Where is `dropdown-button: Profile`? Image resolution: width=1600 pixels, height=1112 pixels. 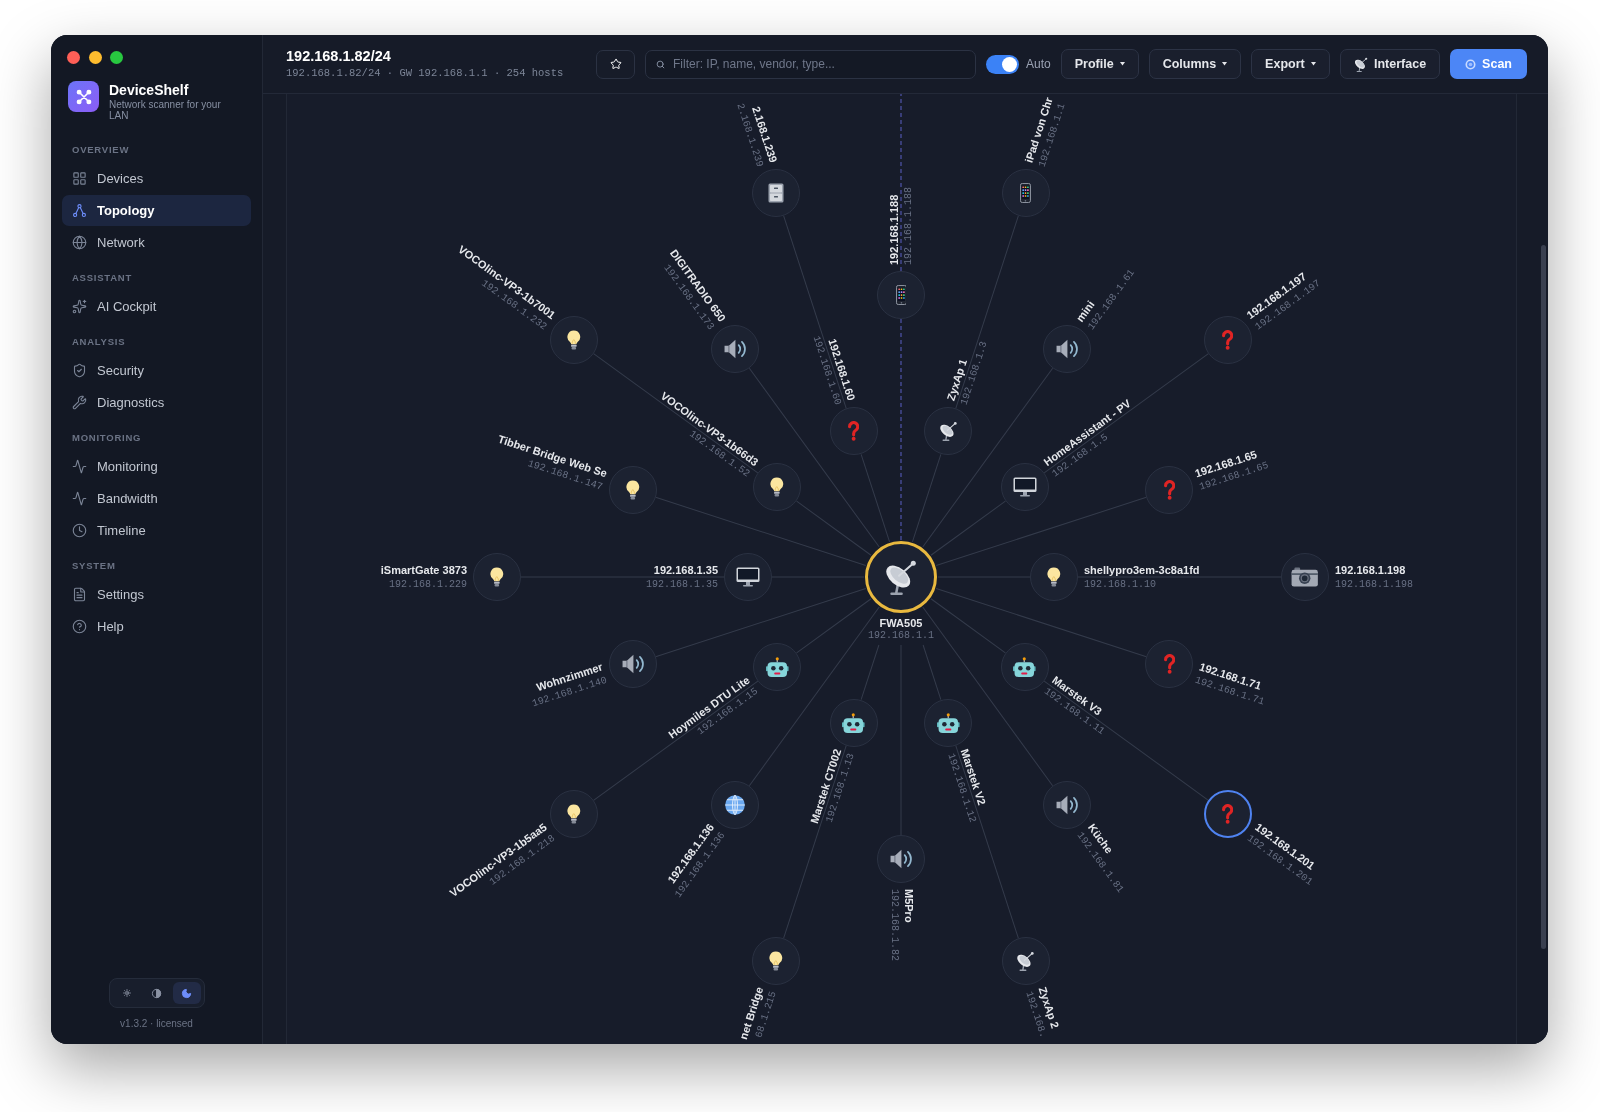 dropdown-button: Profile is located at coordinates (1099, 64).